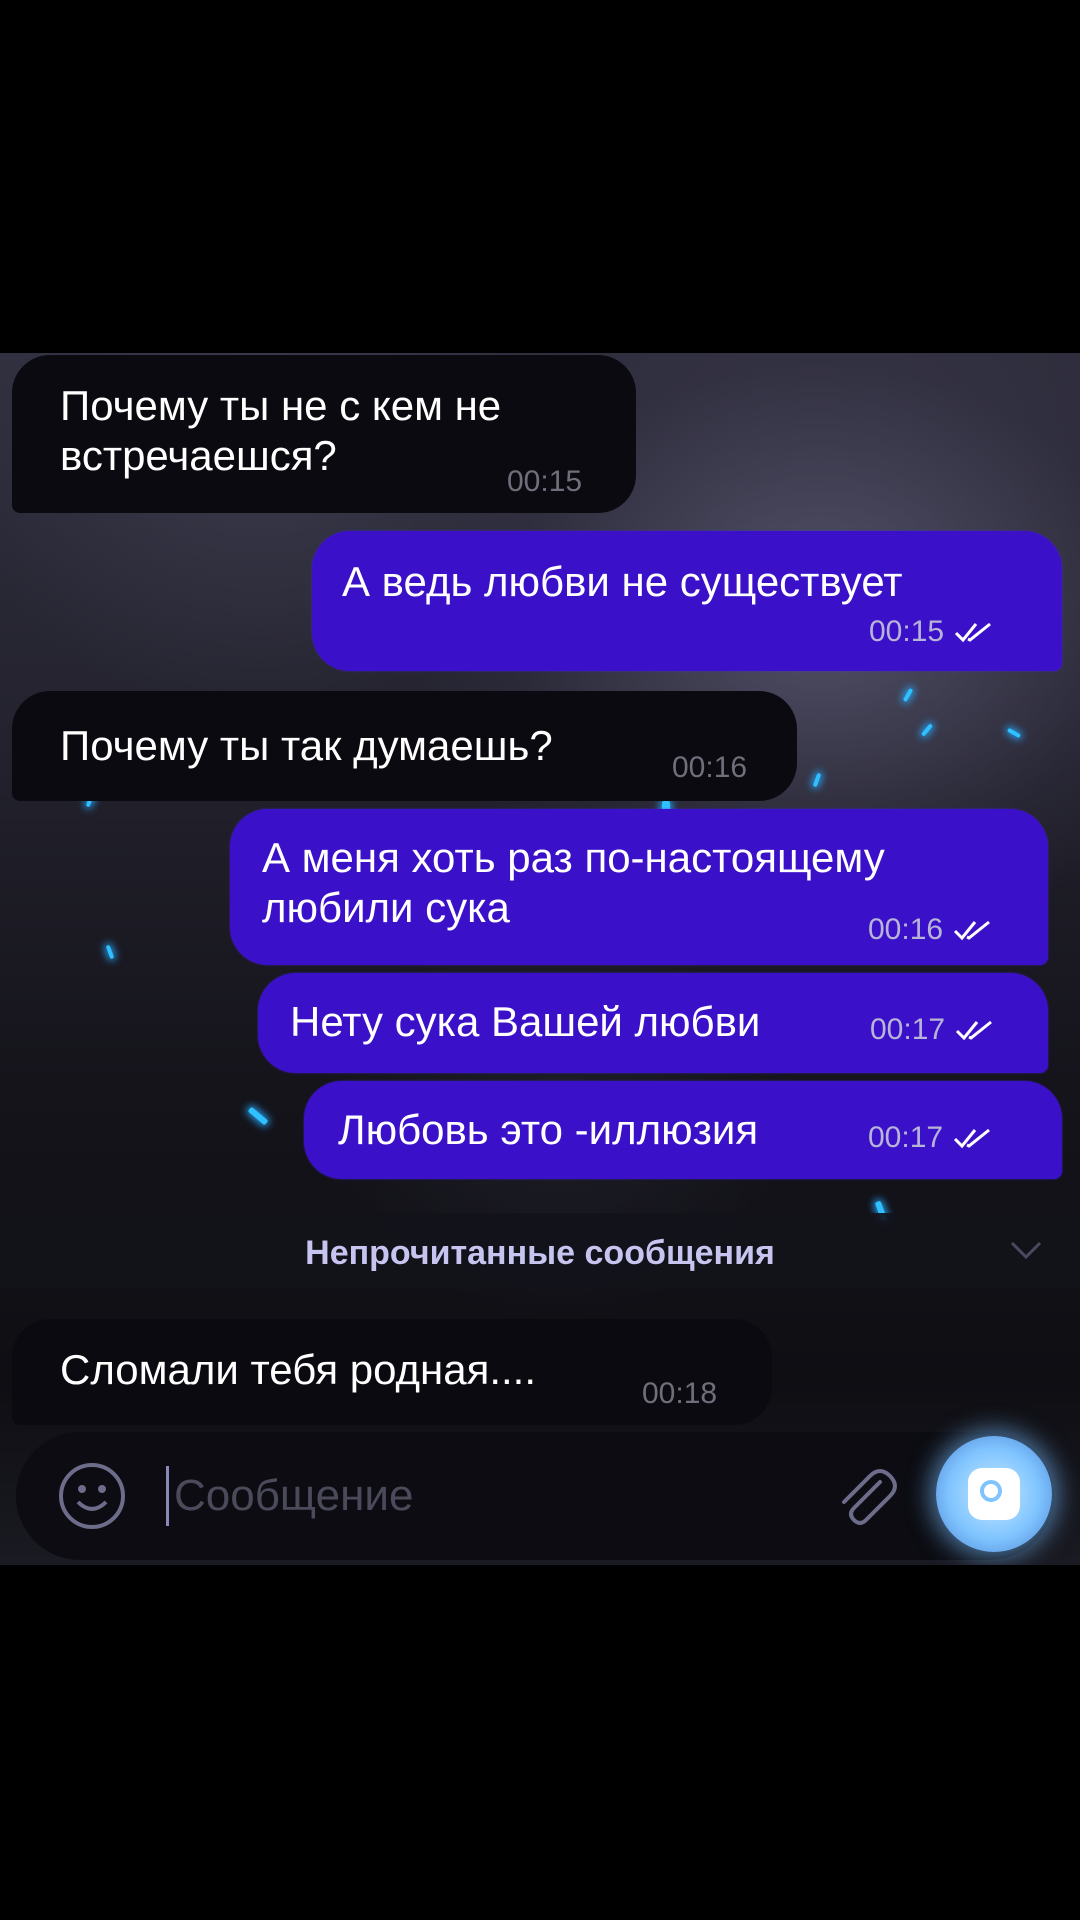 The height and width of the screenshot is (1920, 1080). I want to click on message-incoming: Сломали тебя родная.... 00:18, so click(392, 1372).